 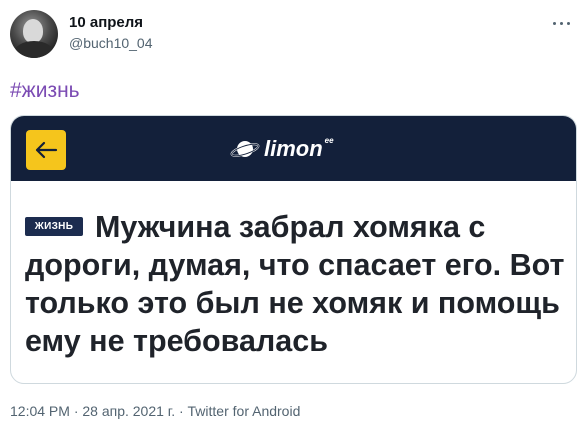 I want to click on more-options-button, so click(x=561, y=23).